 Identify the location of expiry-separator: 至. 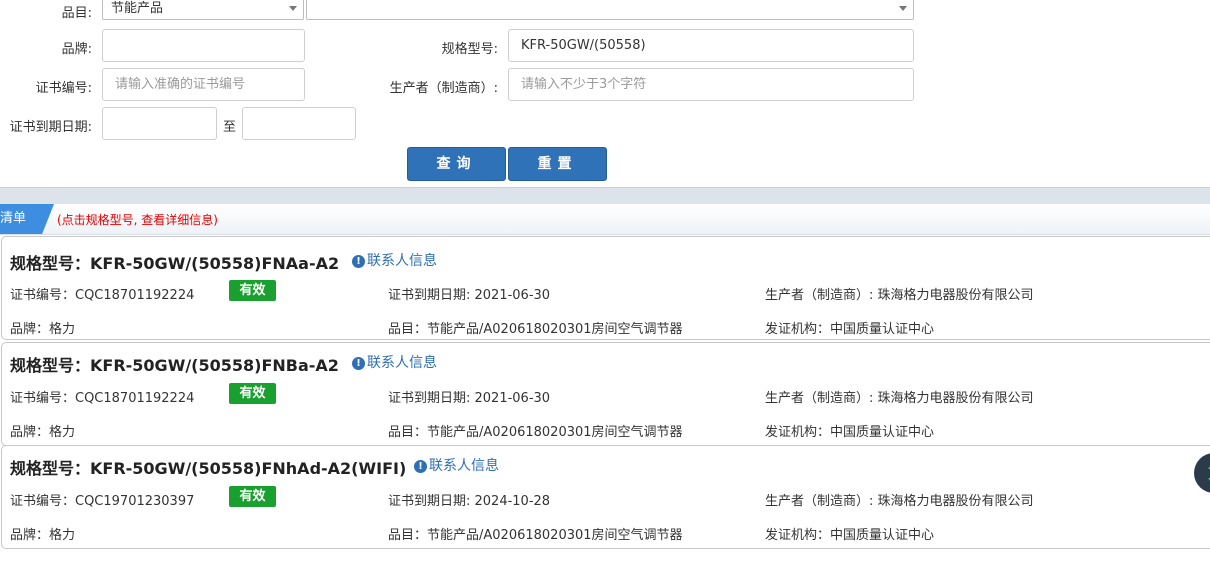
(230, 127).